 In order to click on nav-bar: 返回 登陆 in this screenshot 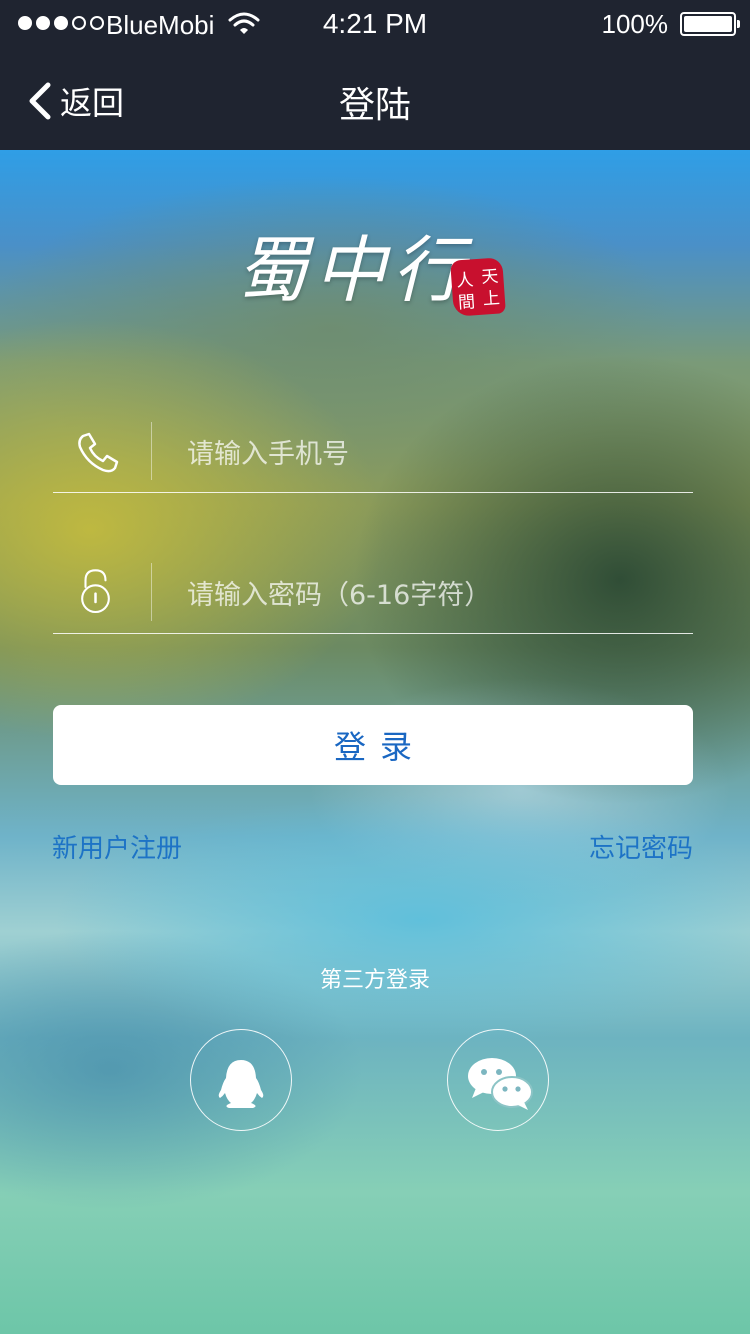, I will do `click(375, 100)`.